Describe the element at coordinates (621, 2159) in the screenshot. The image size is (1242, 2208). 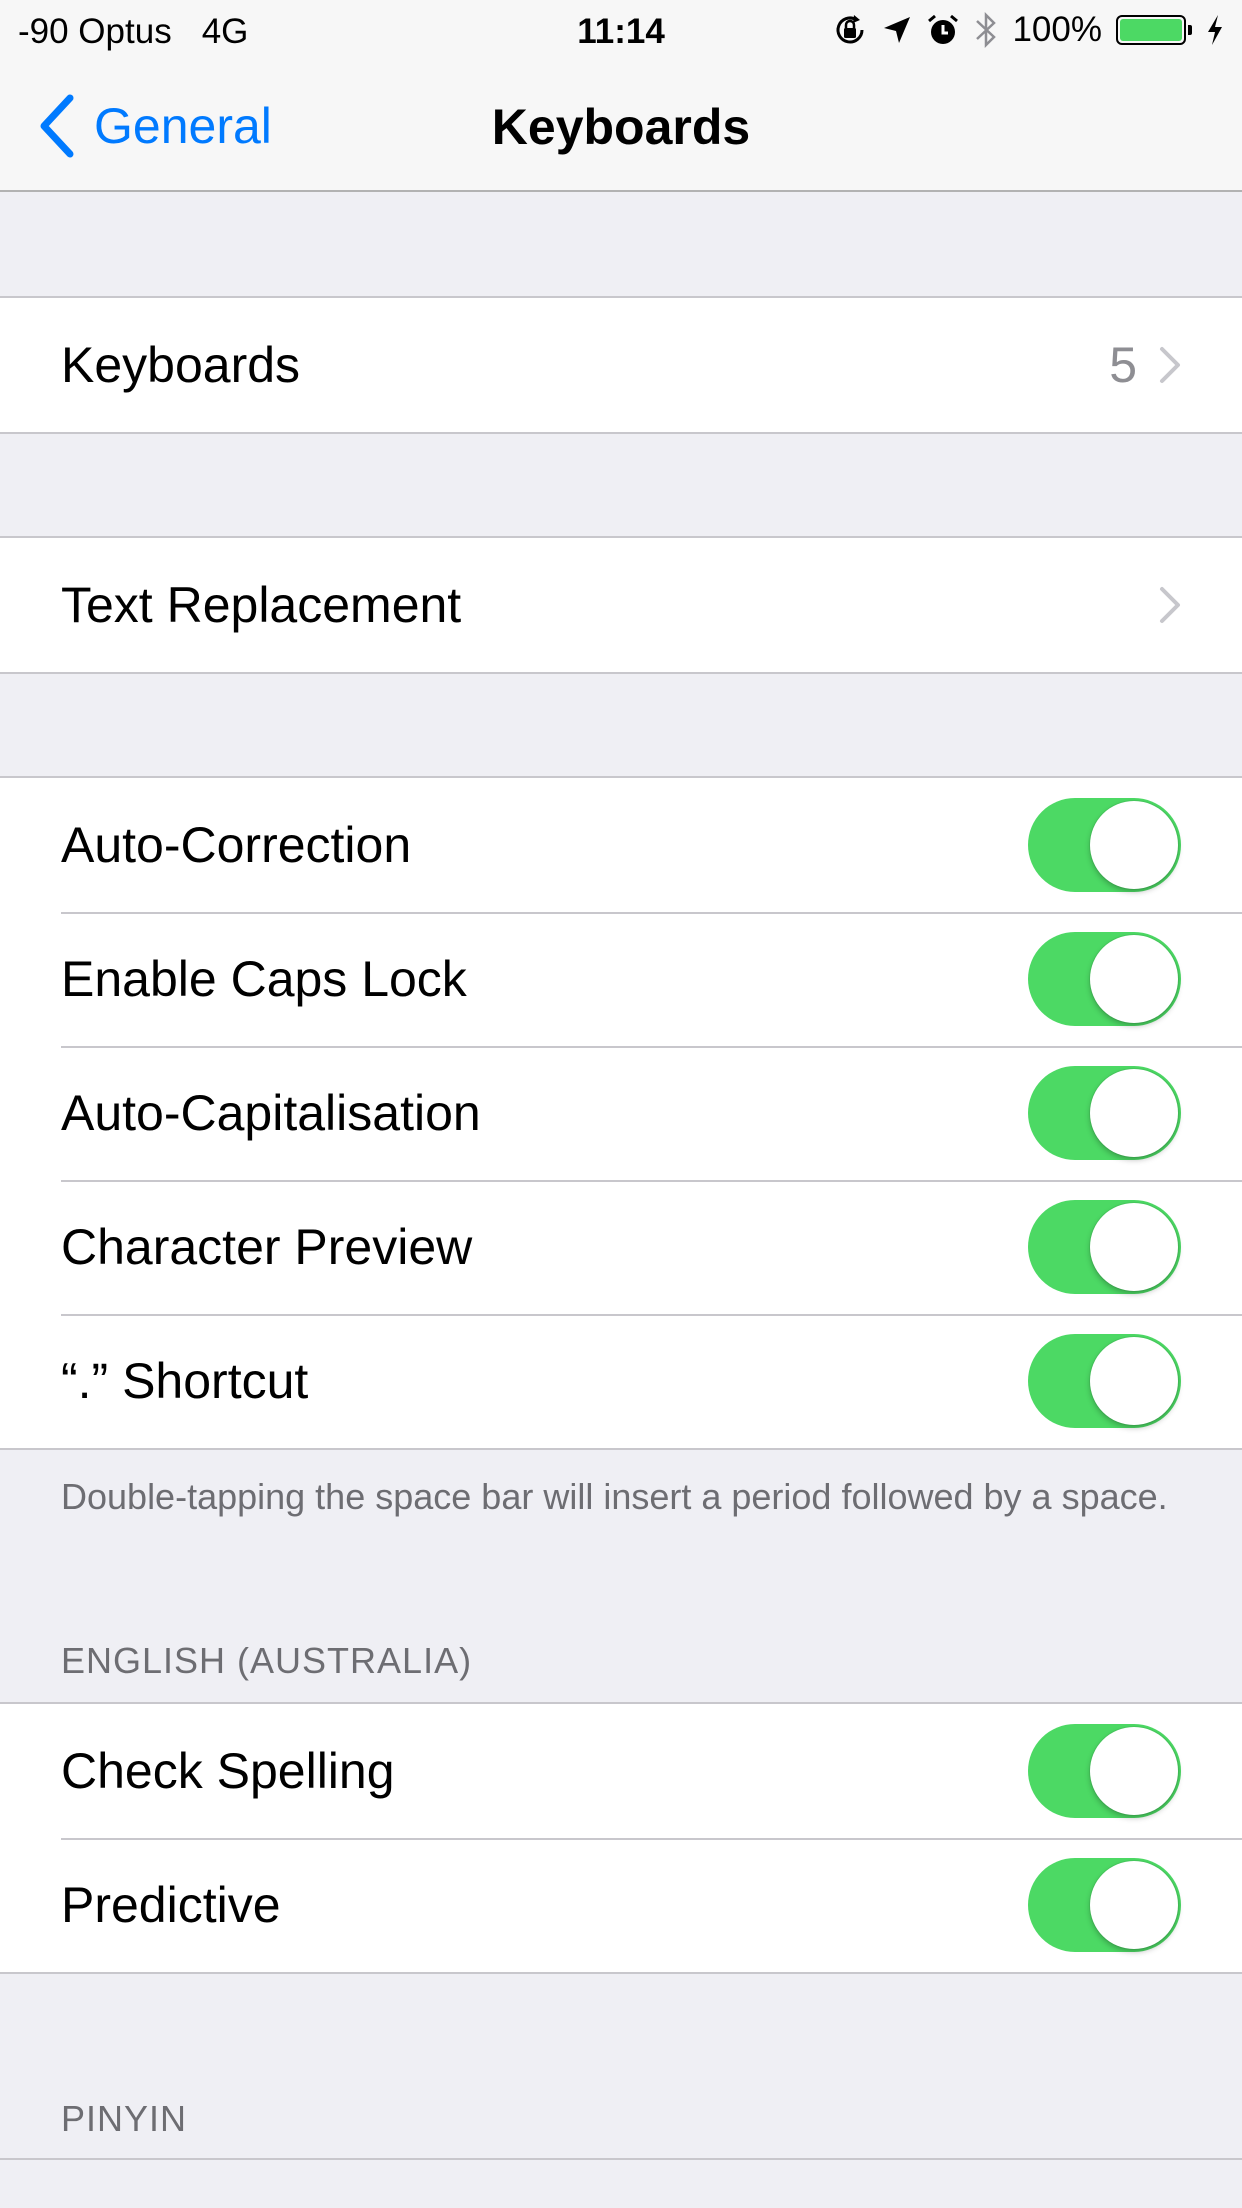
I see `pinyin-group-top-border` at that location.